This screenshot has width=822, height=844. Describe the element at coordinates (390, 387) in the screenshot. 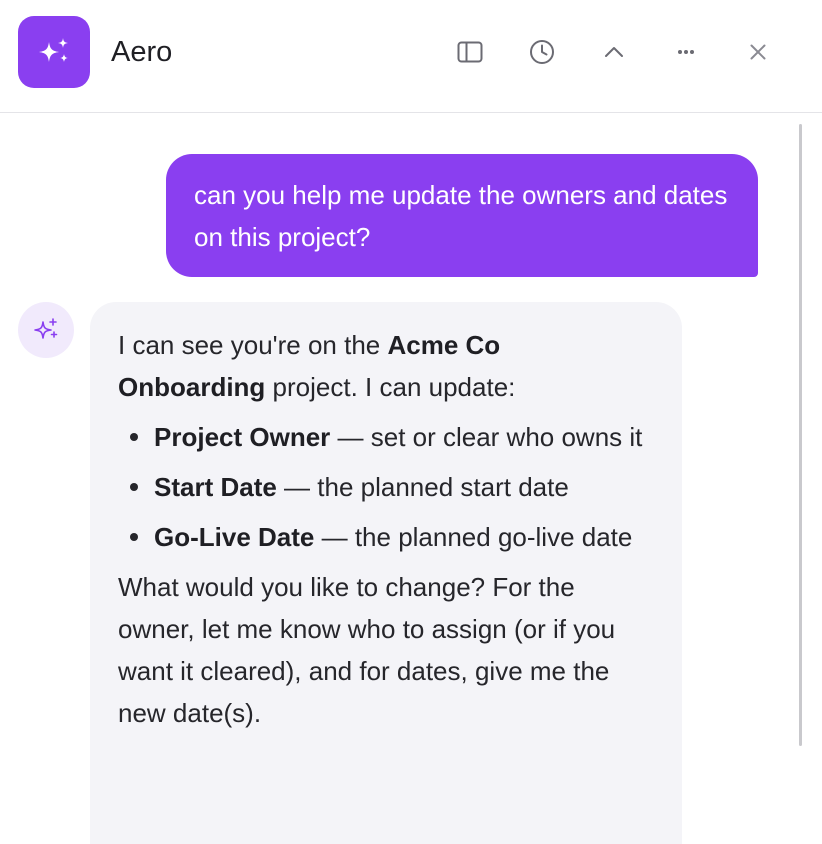

I see `intro-suffix: project. I can update:` at that location.